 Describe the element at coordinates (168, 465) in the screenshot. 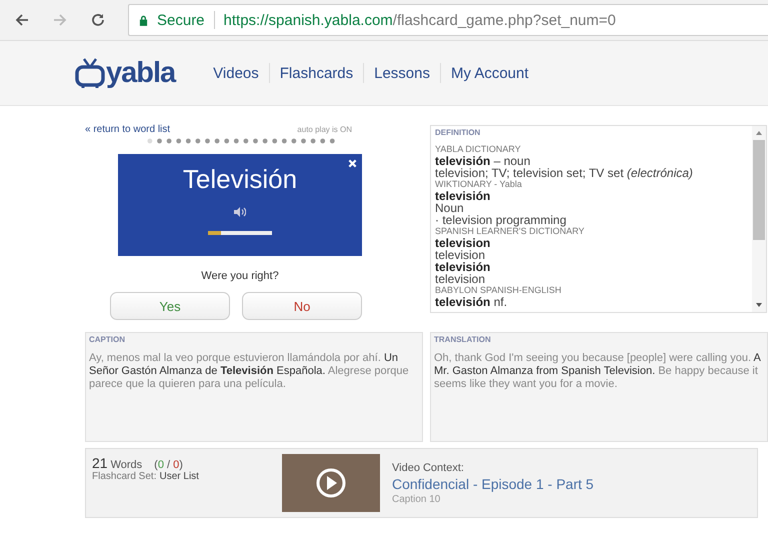

I see `score-text: (0 / 0)` at that location.